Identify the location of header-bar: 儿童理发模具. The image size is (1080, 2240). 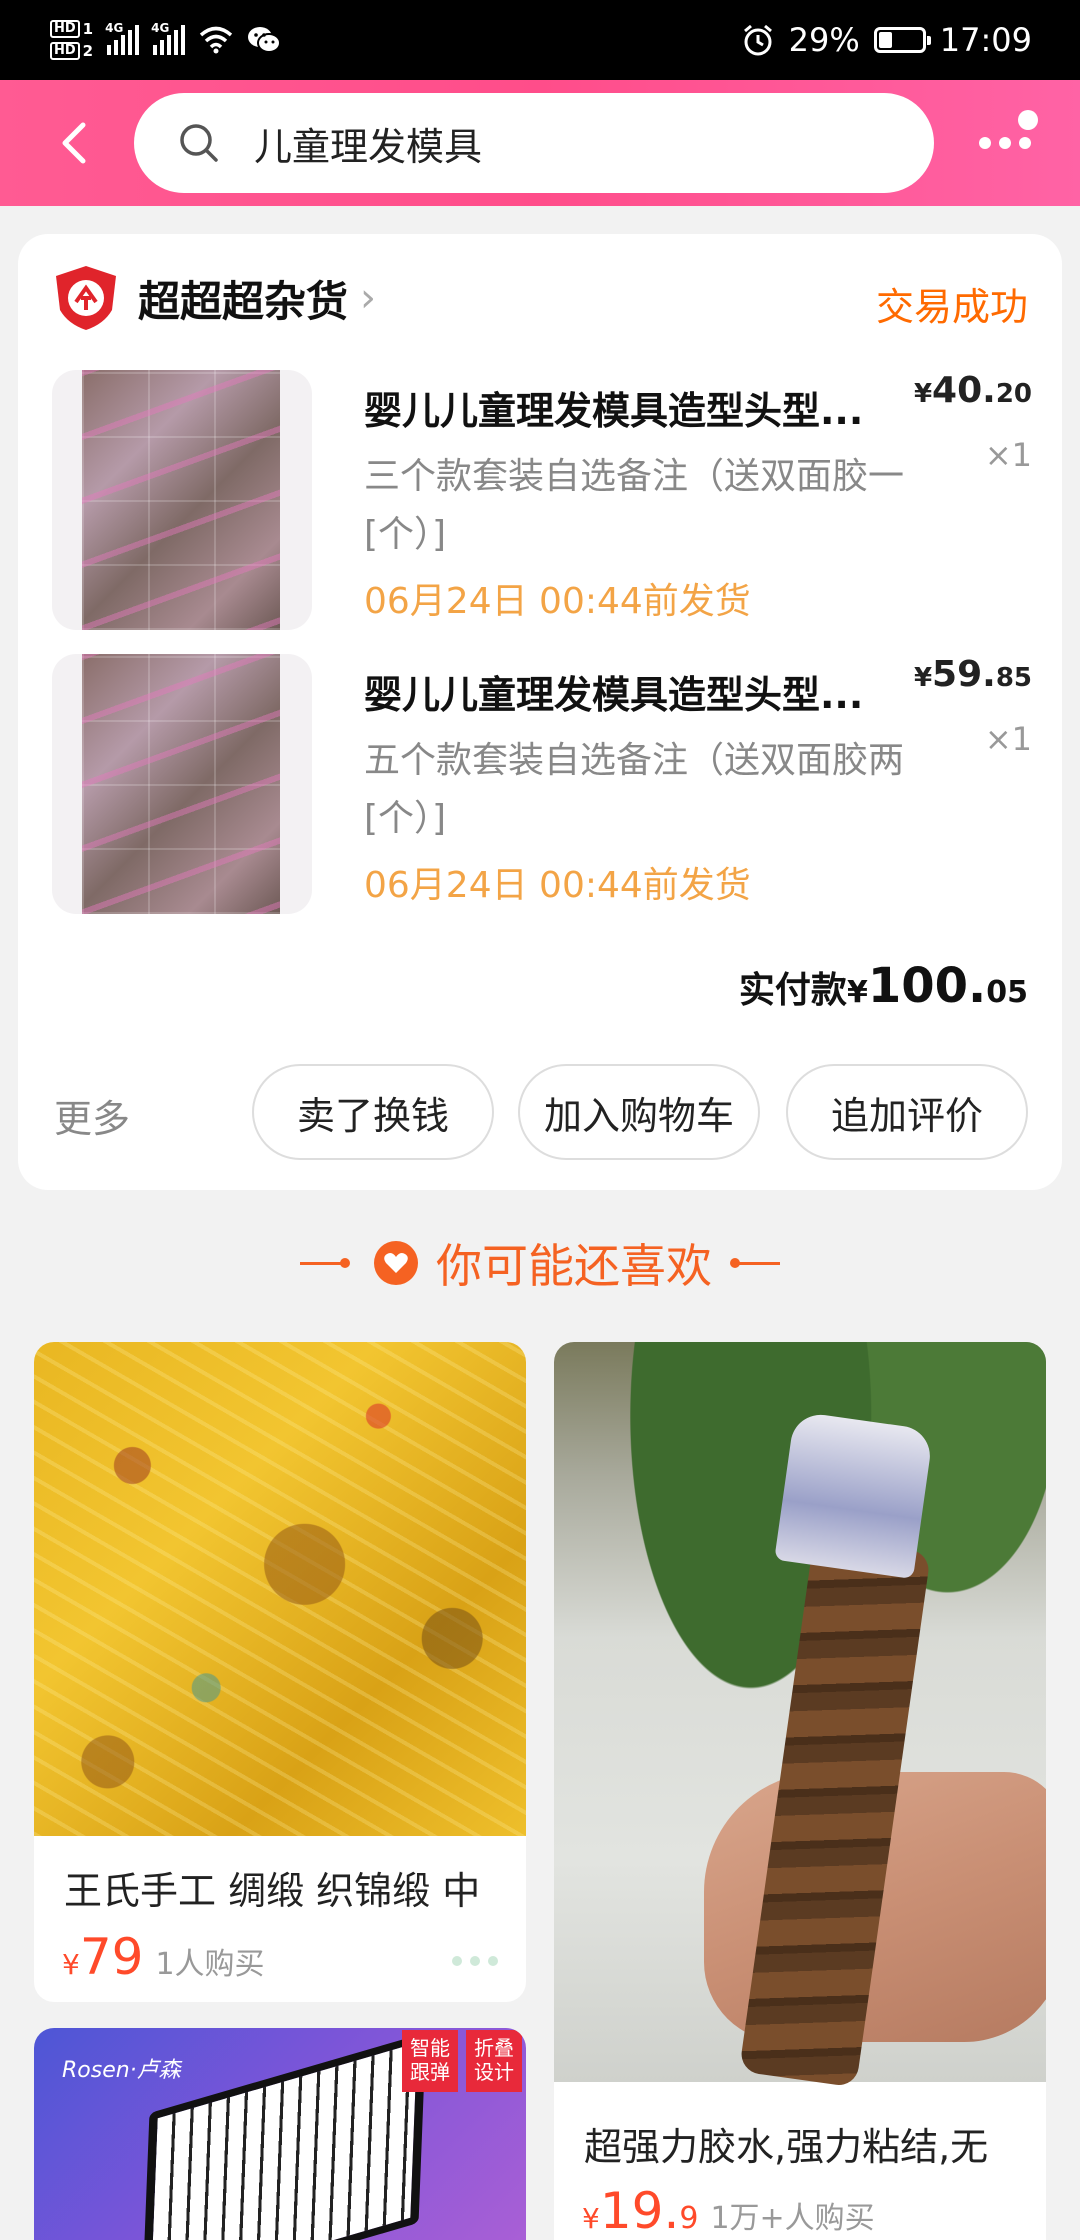
(540, 143).